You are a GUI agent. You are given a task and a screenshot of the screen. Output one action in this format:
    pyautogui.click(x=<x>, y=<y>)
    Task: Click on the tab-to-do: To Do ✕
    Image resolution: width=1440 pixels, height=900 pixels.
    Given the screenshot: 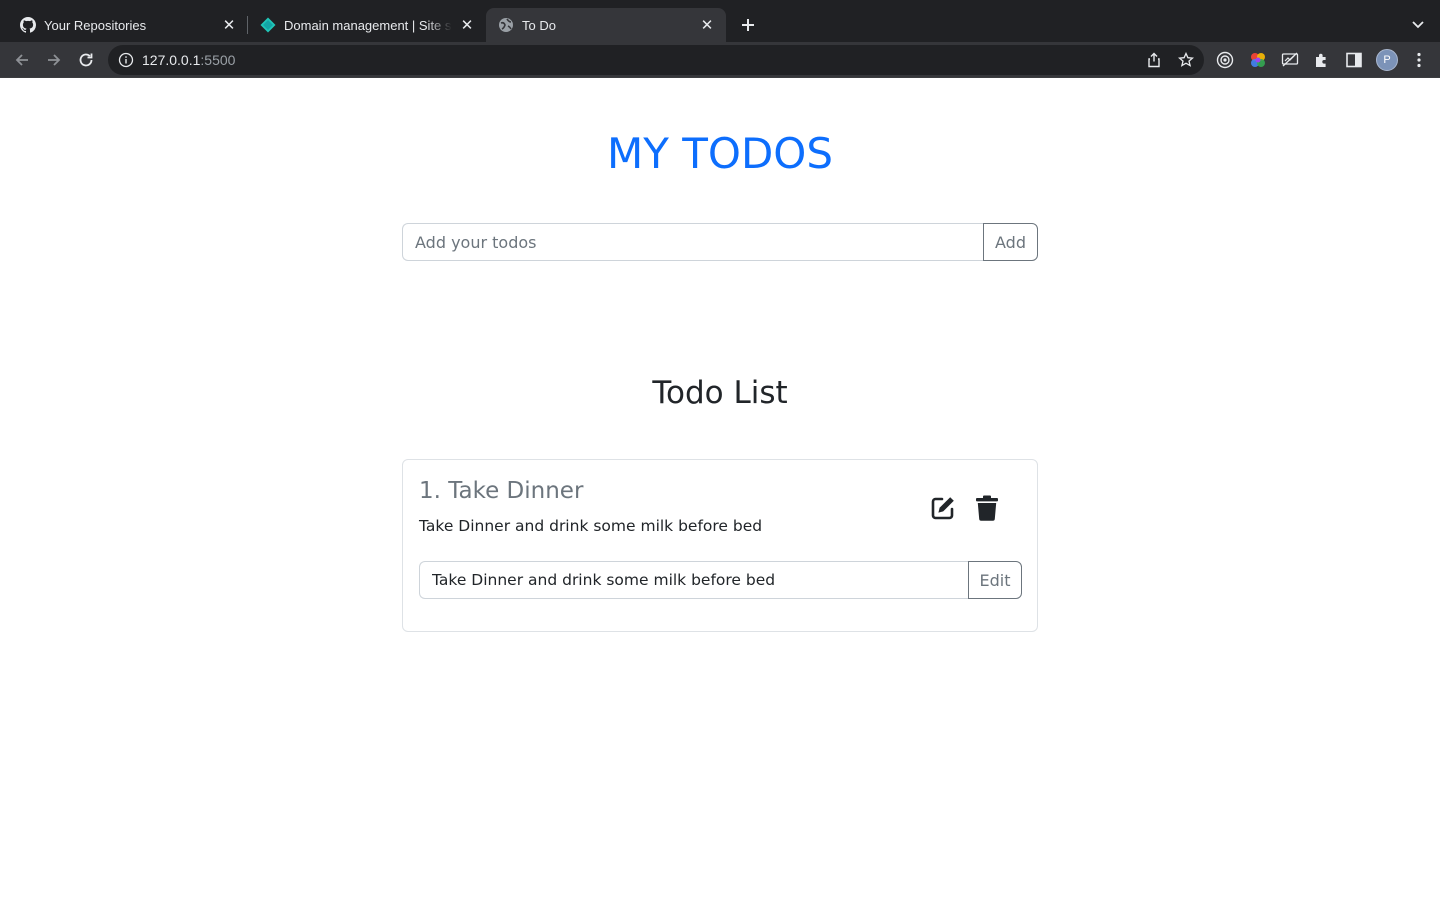 What is the action you would take?
    pyautogui.click(x=606, y=25)
    